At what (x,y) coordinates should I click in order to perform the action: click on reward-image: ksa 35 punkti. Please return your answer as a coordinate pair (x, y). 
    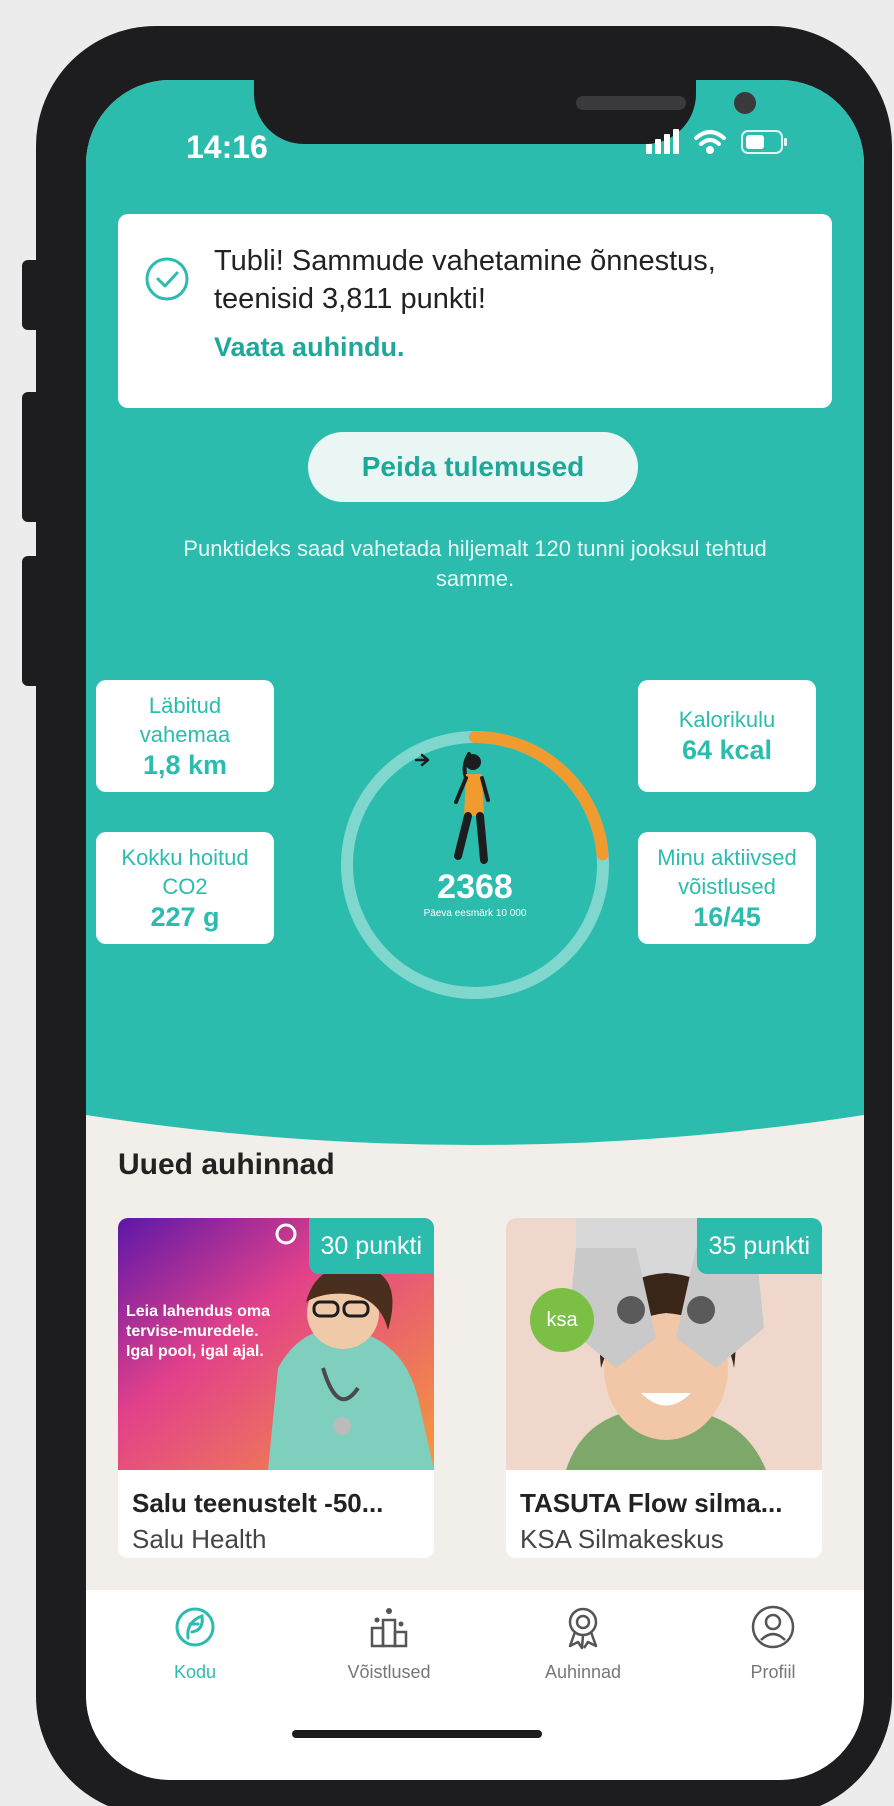
    Looking at the image, I should click on (664, 1344).